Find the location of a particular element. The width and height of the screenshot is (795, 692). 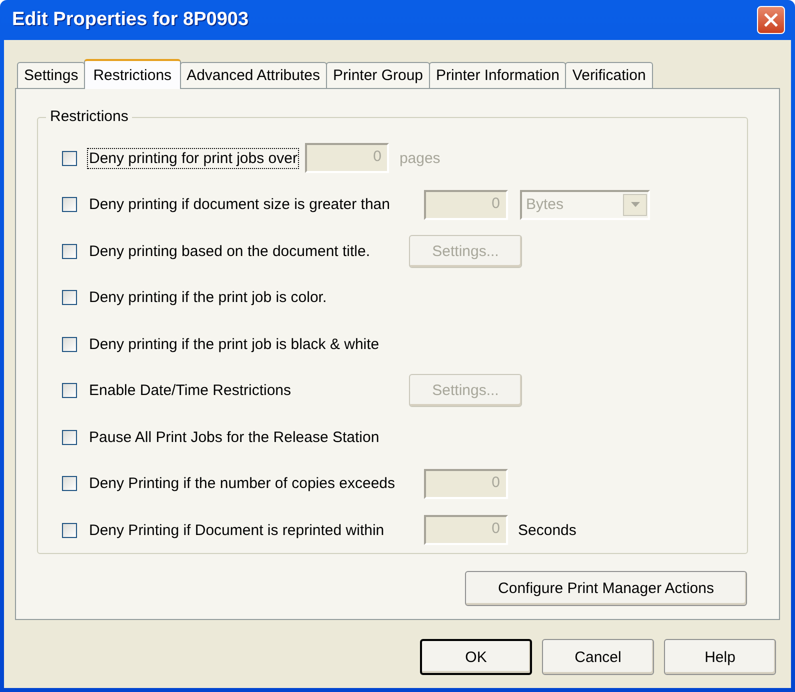

checkbox-label: Deny Printing if the number of copies exceeds is located at coordinates (242, 483).